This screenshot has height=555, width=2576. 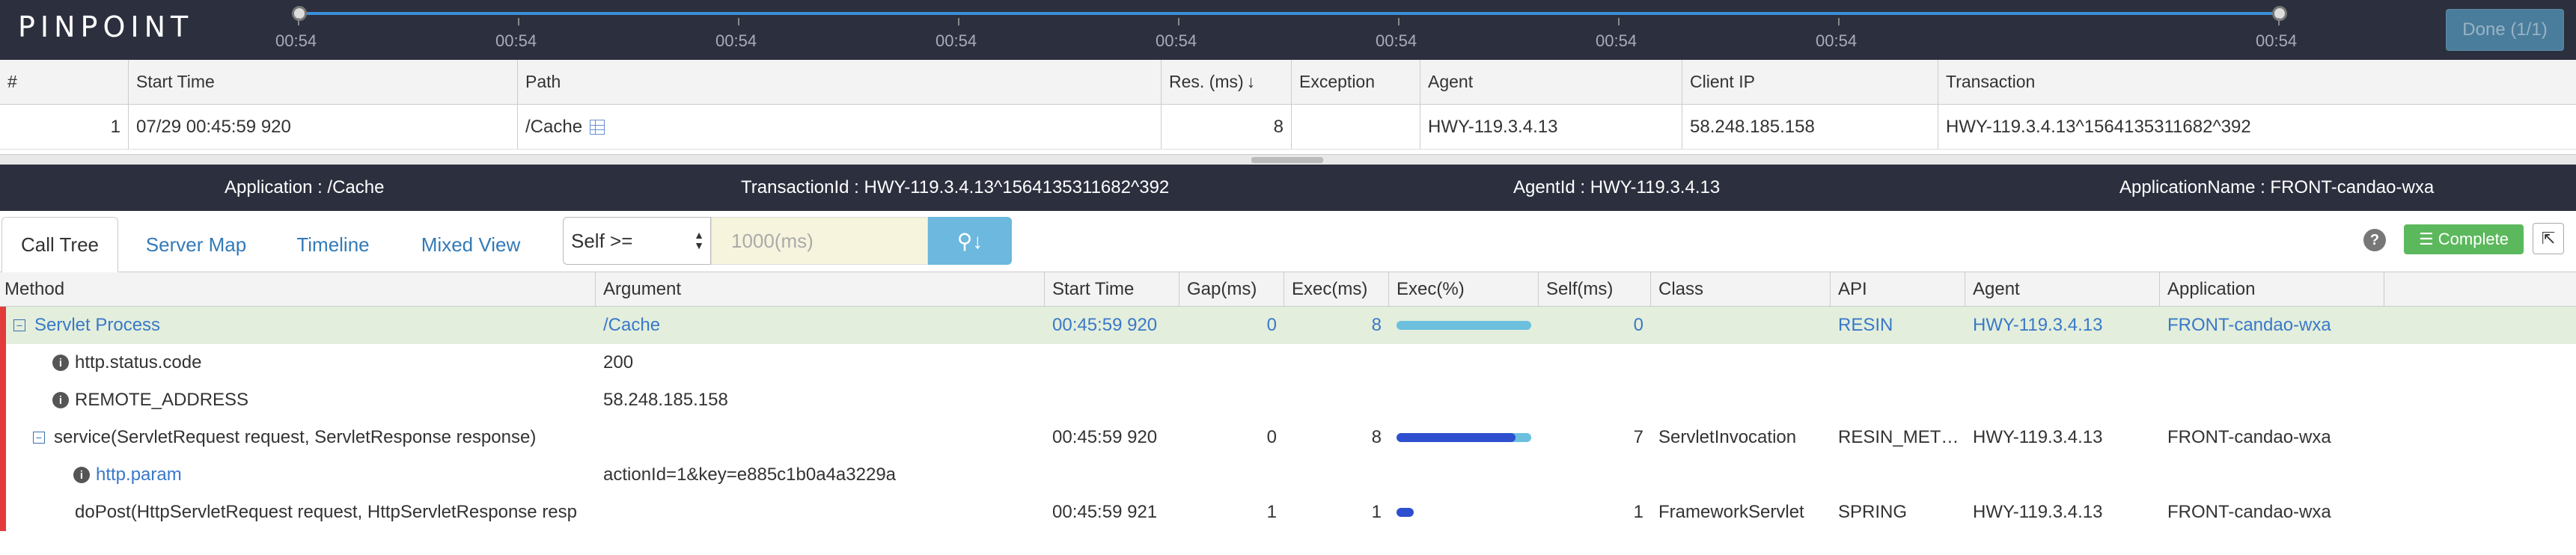 I want to click on error-indicator-bar, so click(x=3, y=419).